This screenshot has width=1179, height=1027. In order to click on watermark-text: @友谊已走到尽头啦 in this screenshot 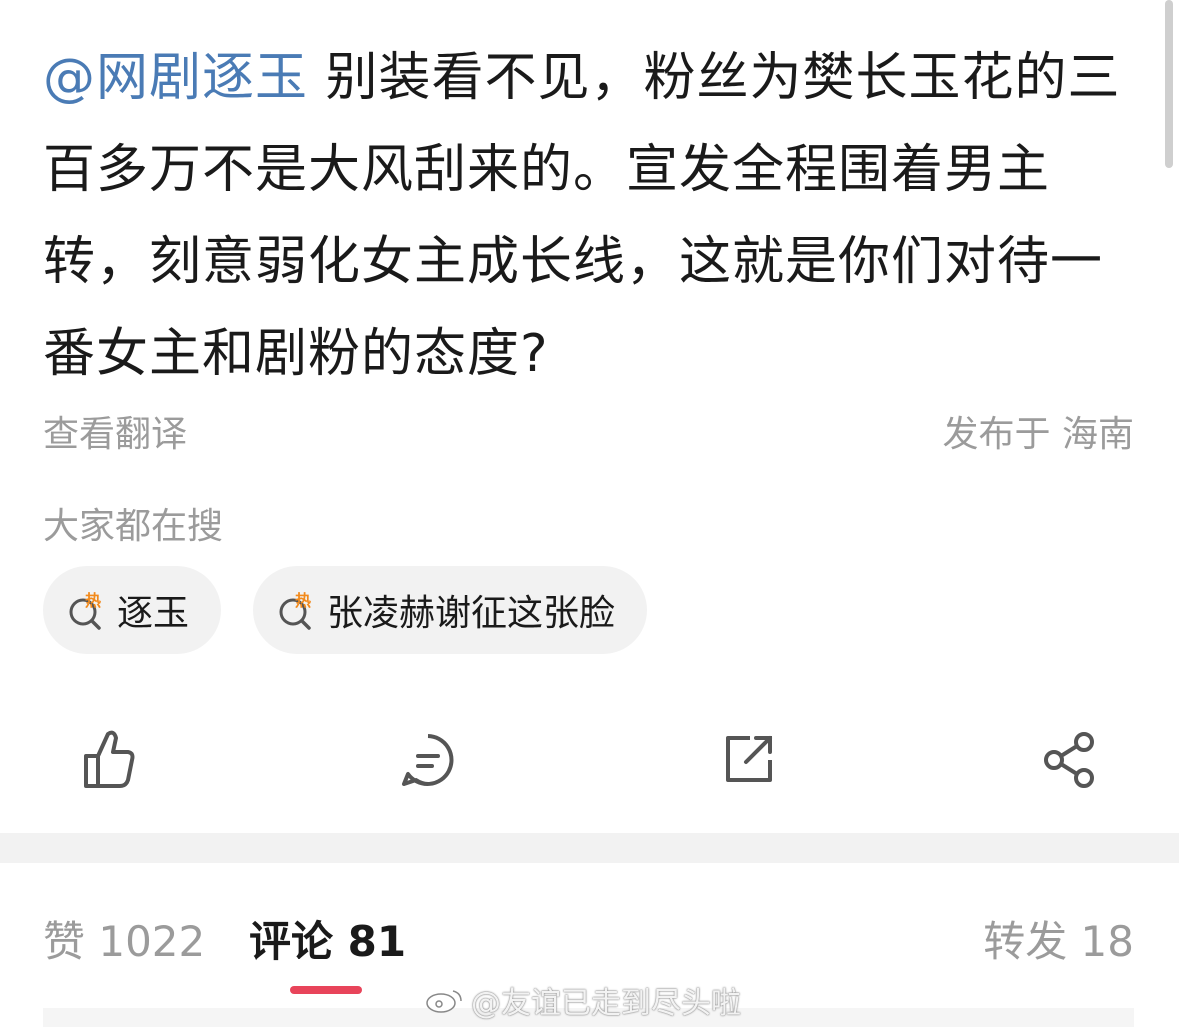, I will do `click(606, 1003)`.